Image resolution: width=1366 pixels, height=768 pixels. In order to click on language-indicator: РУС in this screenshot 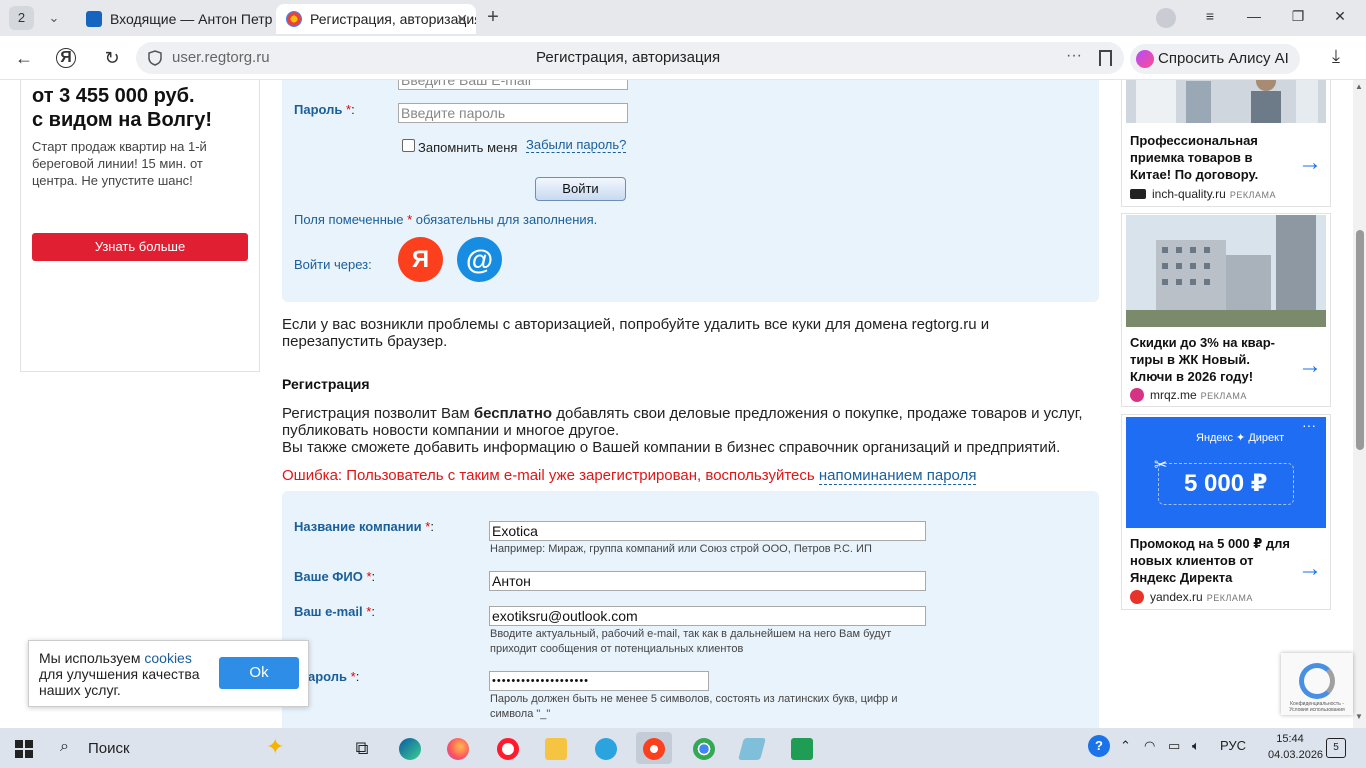, I will do `click(1233, 745)`.